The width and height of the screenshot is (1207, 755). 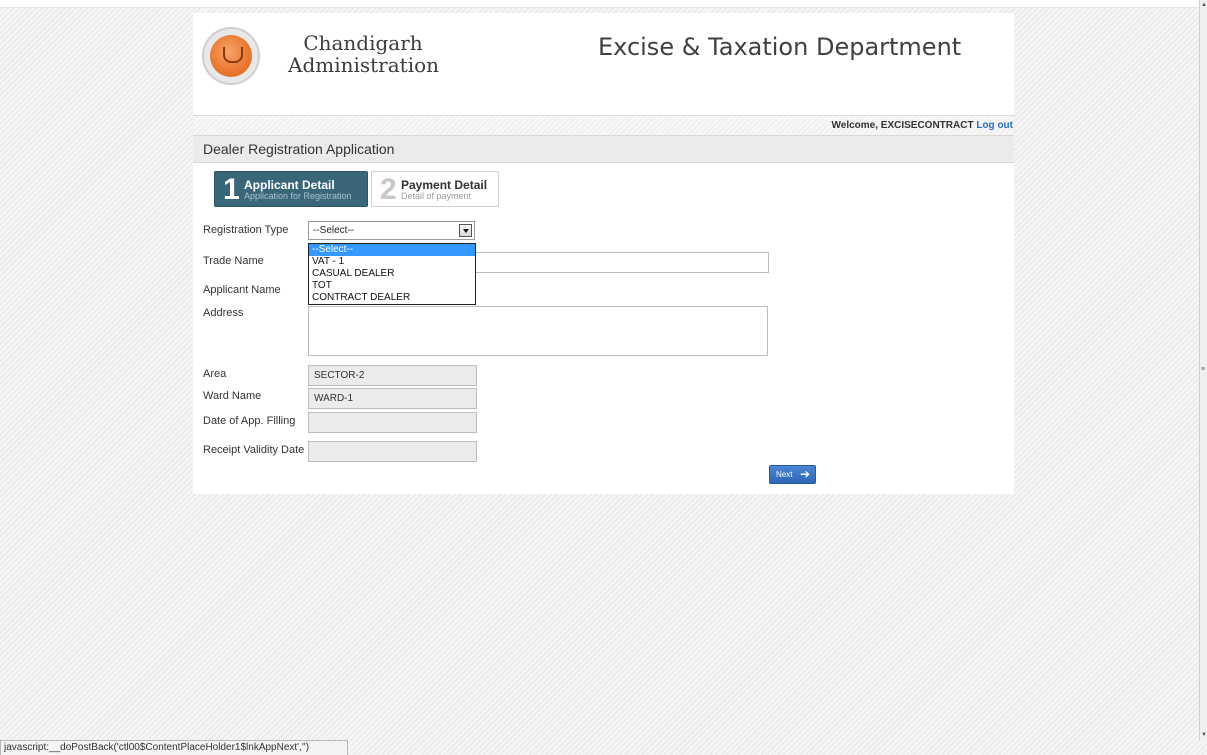 I want to click on address-label: Address, so click(x=223, y=313).